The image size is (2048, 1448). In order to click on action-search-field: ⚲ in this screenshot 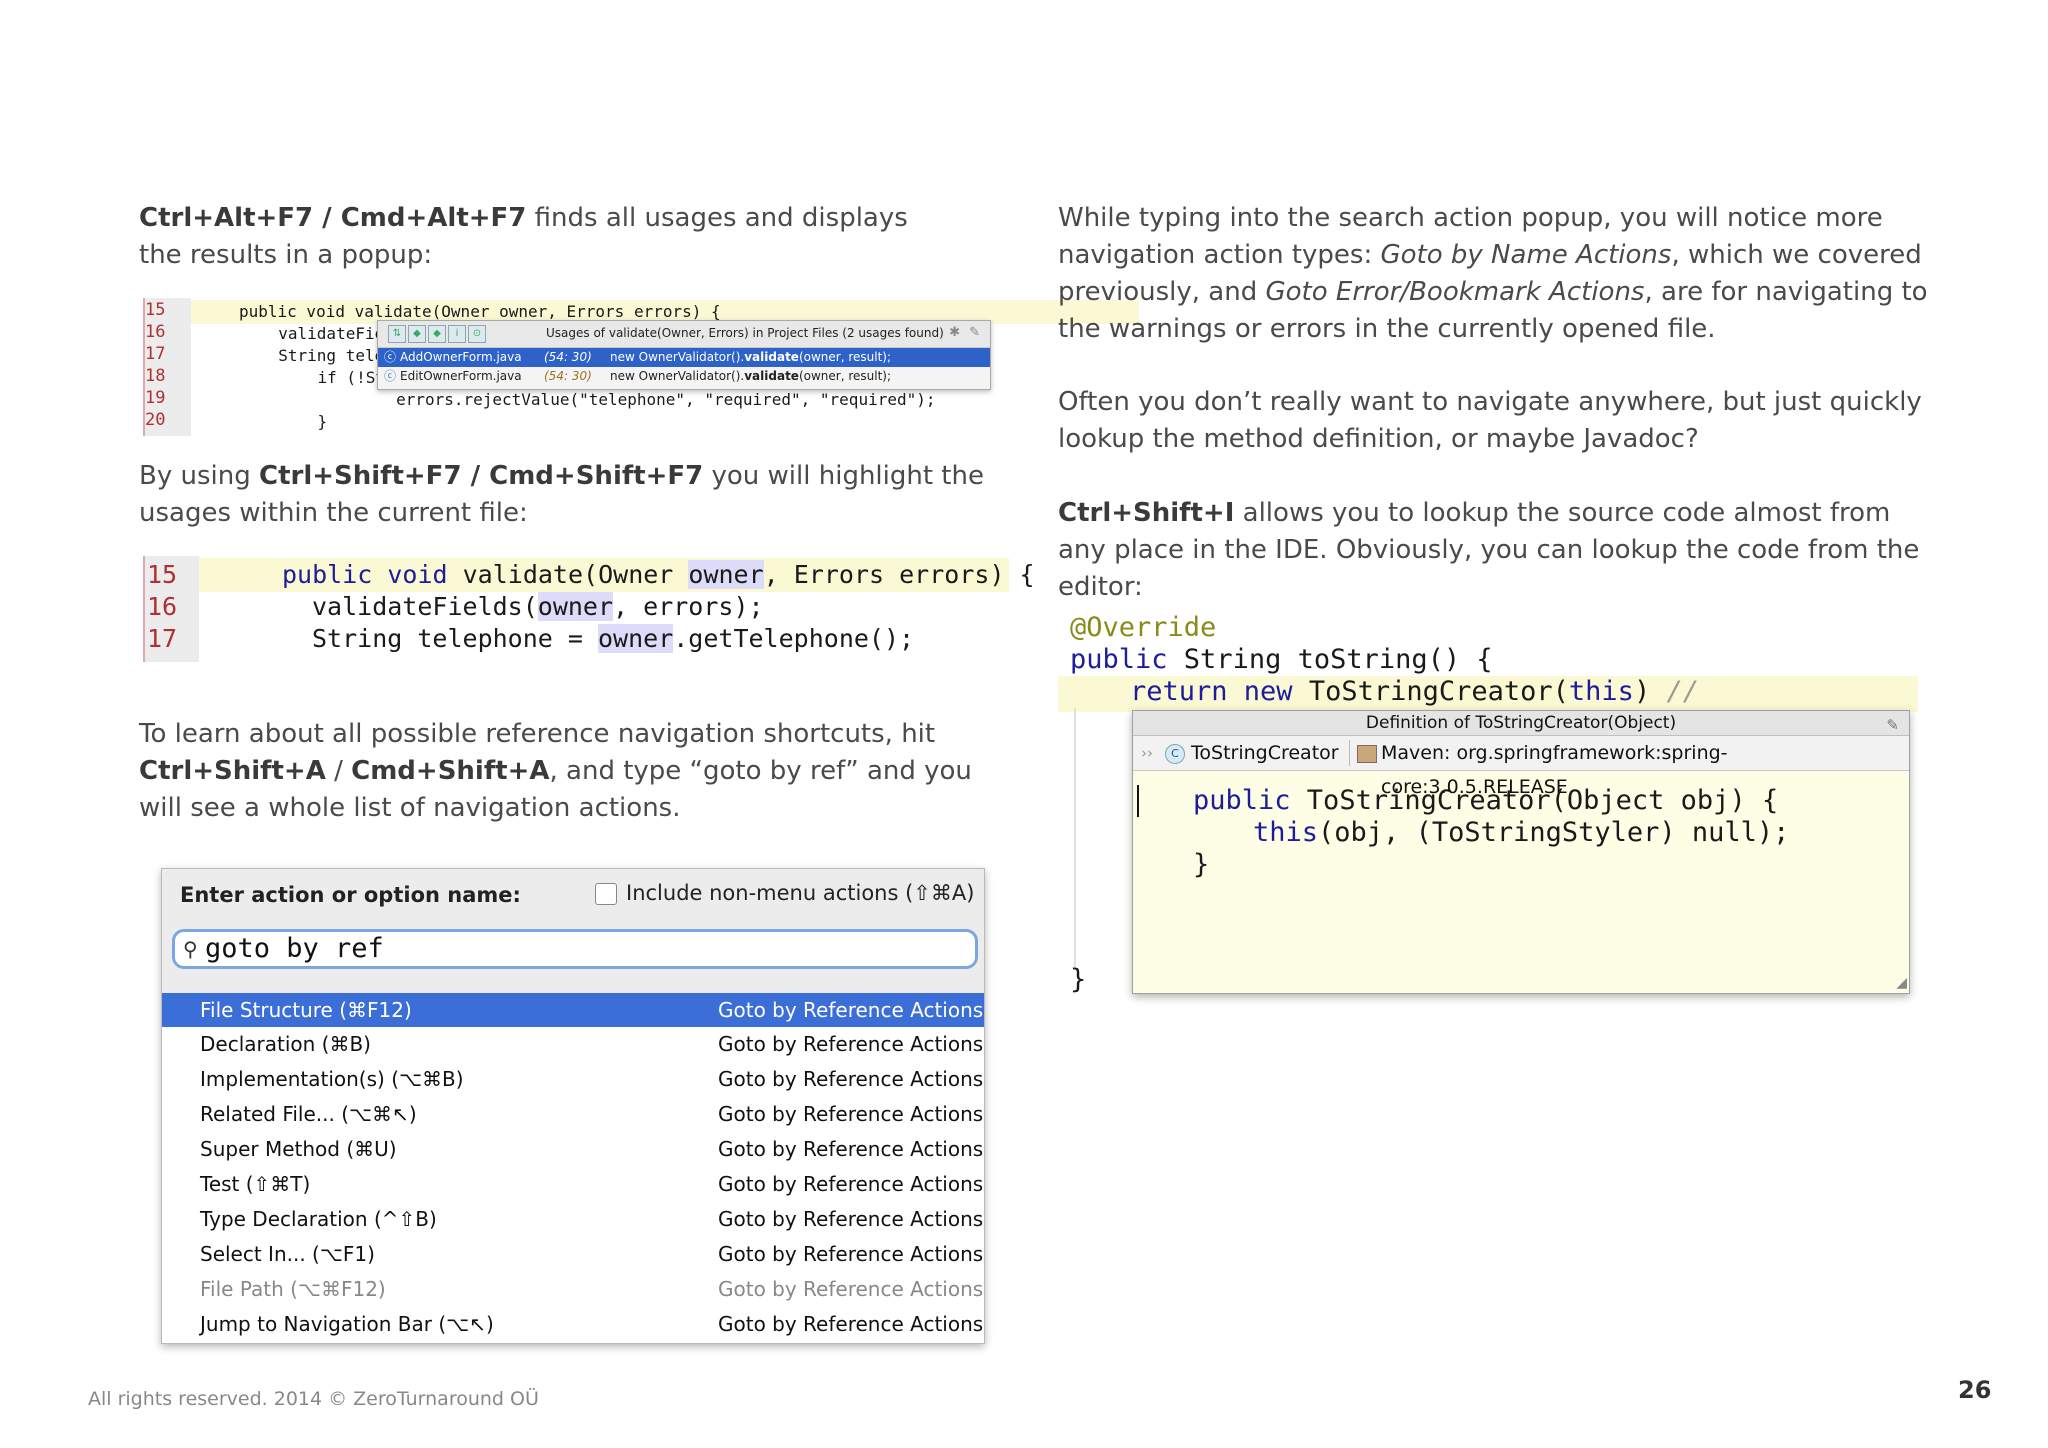, I will do `click(575, 949)`.